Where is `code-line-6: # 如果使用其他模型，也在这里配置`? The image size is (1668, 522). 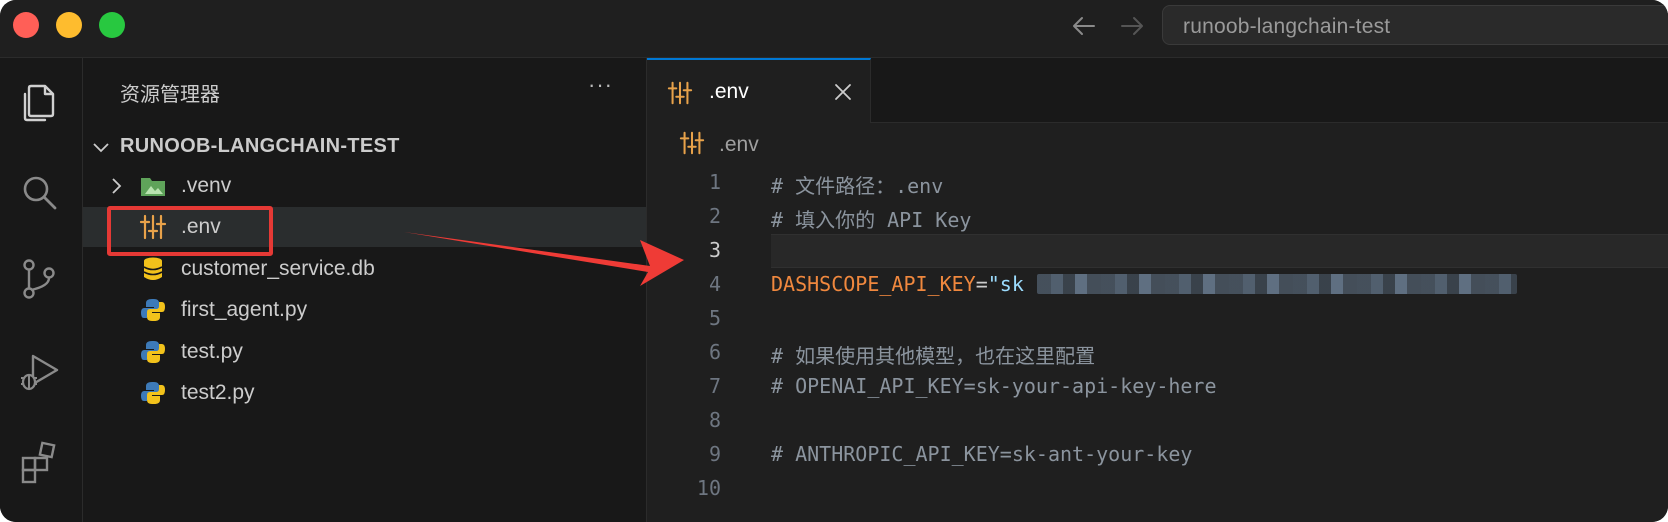 code-line-6: # 如果使用其他模型，也在这里配置 is located at coordinates (933, 354).